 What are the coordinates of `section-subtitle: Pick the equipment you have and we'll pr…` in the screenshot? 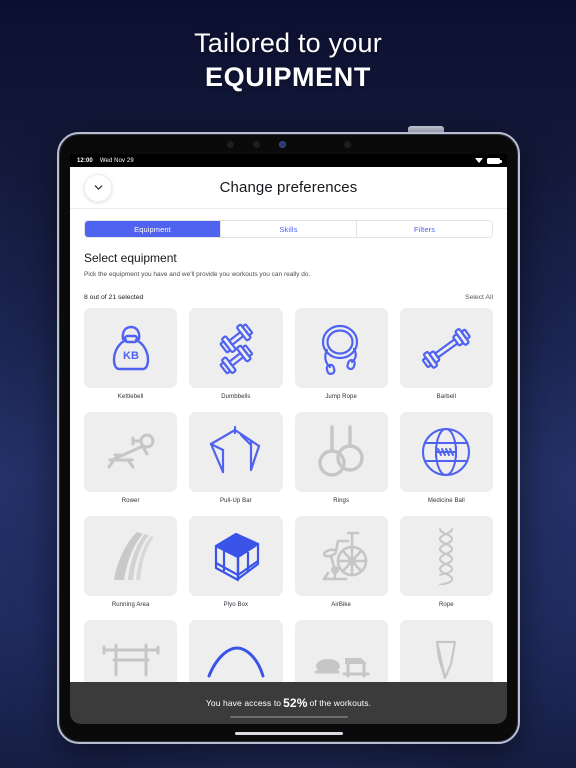 It's located at (197, 274).